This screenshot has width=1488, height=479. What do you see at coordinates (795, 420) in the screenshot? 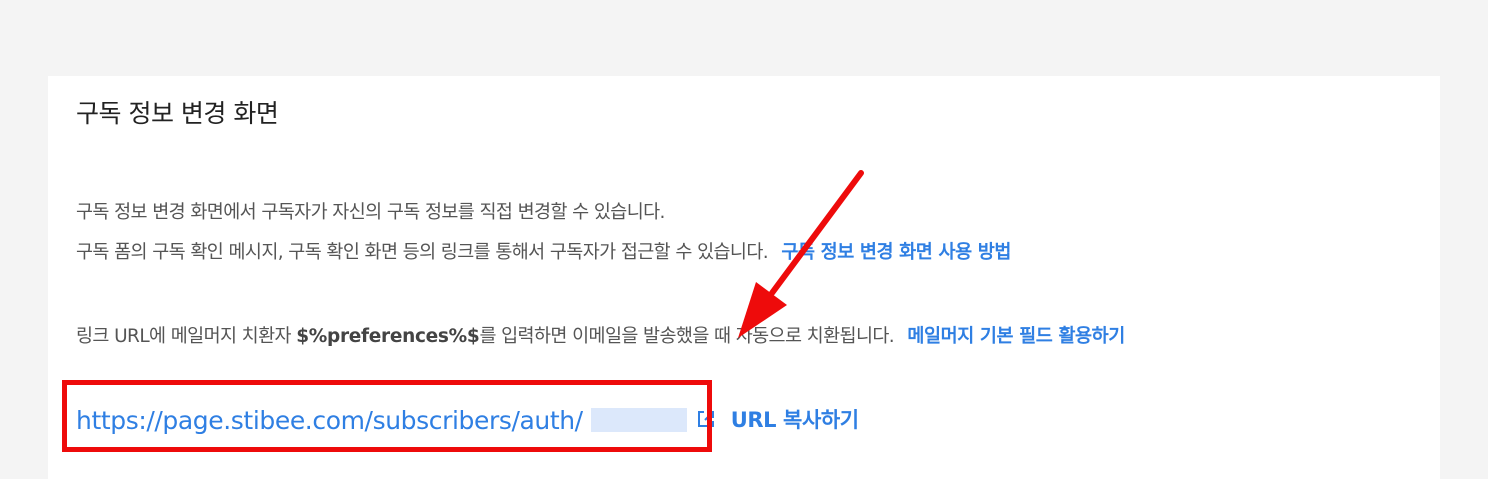
I see `copy-url-button: URL 복사하기` at bounding box center [795, 420].